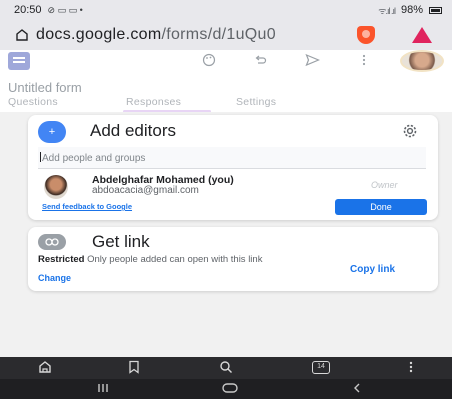 The image size is (452, 399). Describe the element at coordinates (384, 185) in the screenshot. I see `owner-role-label: Owner` at that location.